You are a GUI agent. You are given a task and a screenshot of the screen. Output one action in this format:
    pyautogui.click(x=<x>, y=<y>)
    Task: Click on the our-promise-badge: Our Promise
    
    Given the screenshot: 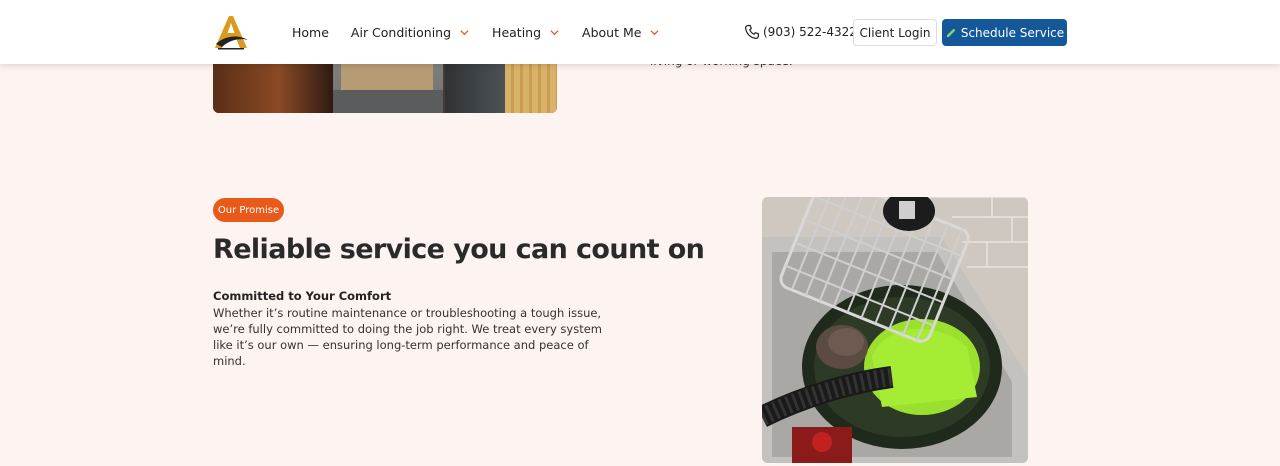 What is the action you would take?
    pyautogui.click(x=248, y=210)
    